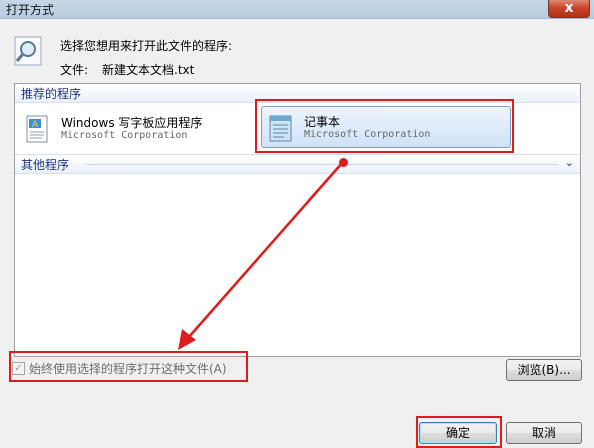 The image size is (594, 448). I want to click on file-label: 文件:, so click(74, 70).